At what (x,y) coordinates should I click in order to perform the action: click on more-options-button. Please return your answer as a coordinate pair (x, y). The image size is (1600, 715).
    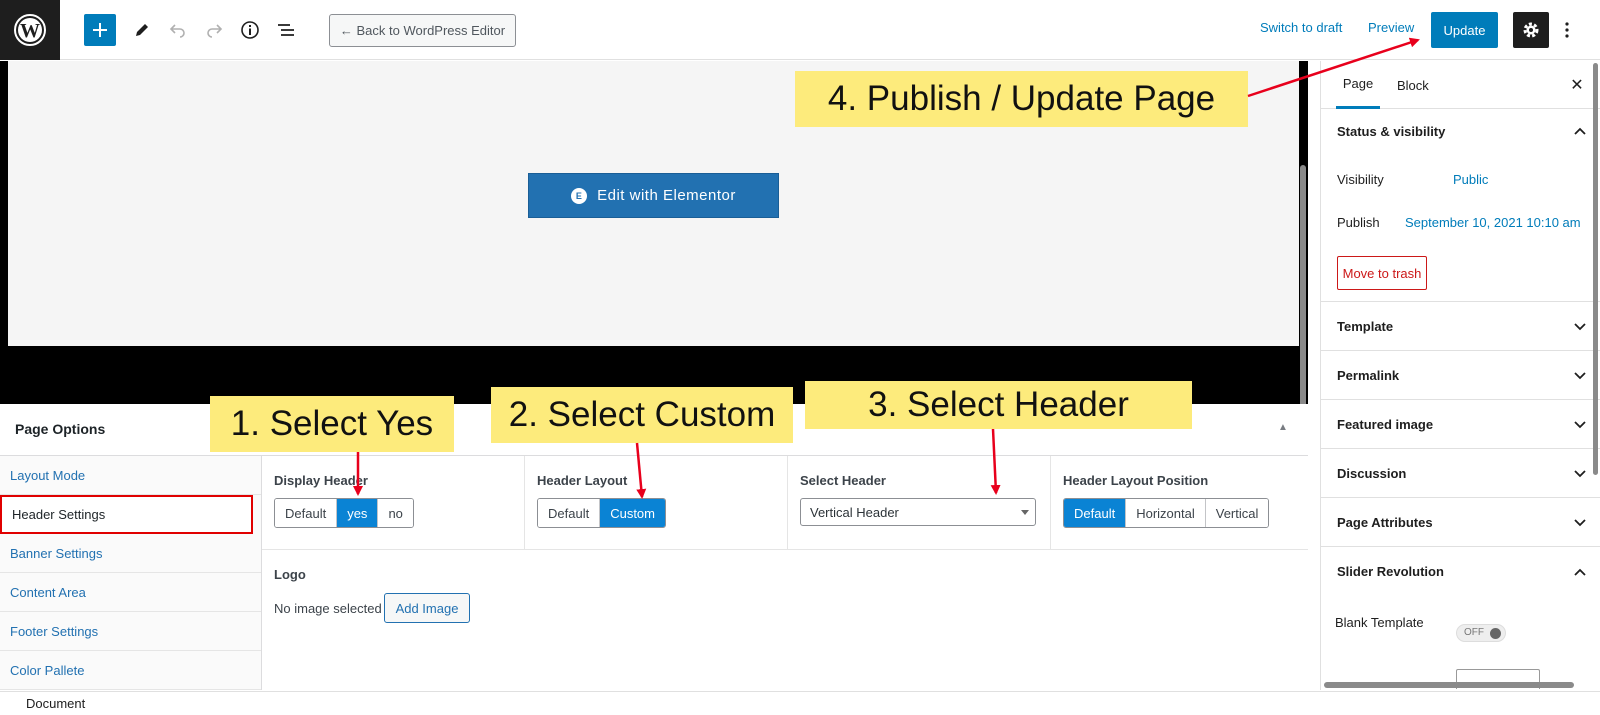
    Looking at the image, I should click on (1567, 30).